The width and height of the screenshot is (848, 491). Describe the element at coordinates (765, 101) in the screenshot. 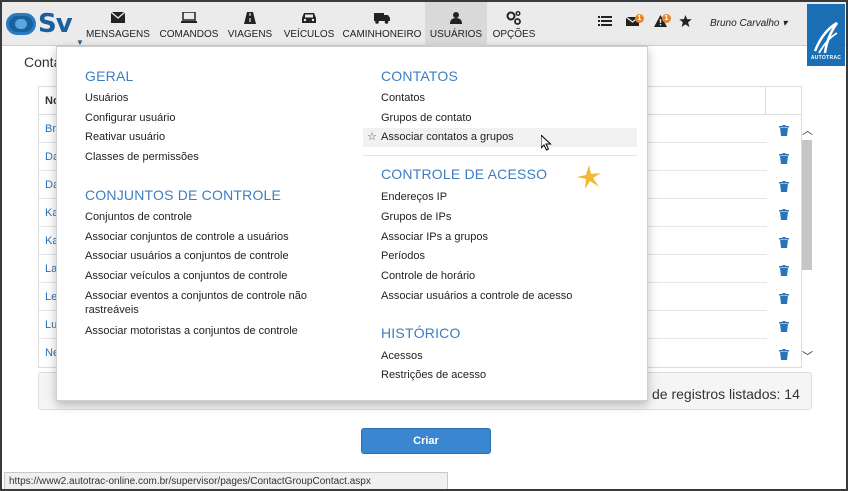

I see `header-divider` at that location.